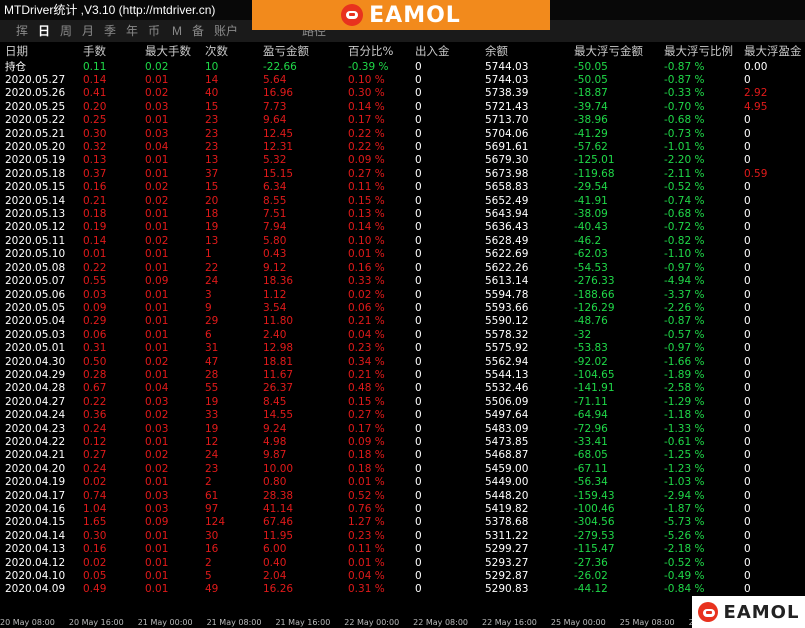  I want to click on tab-2: 周, so click(66, 31).